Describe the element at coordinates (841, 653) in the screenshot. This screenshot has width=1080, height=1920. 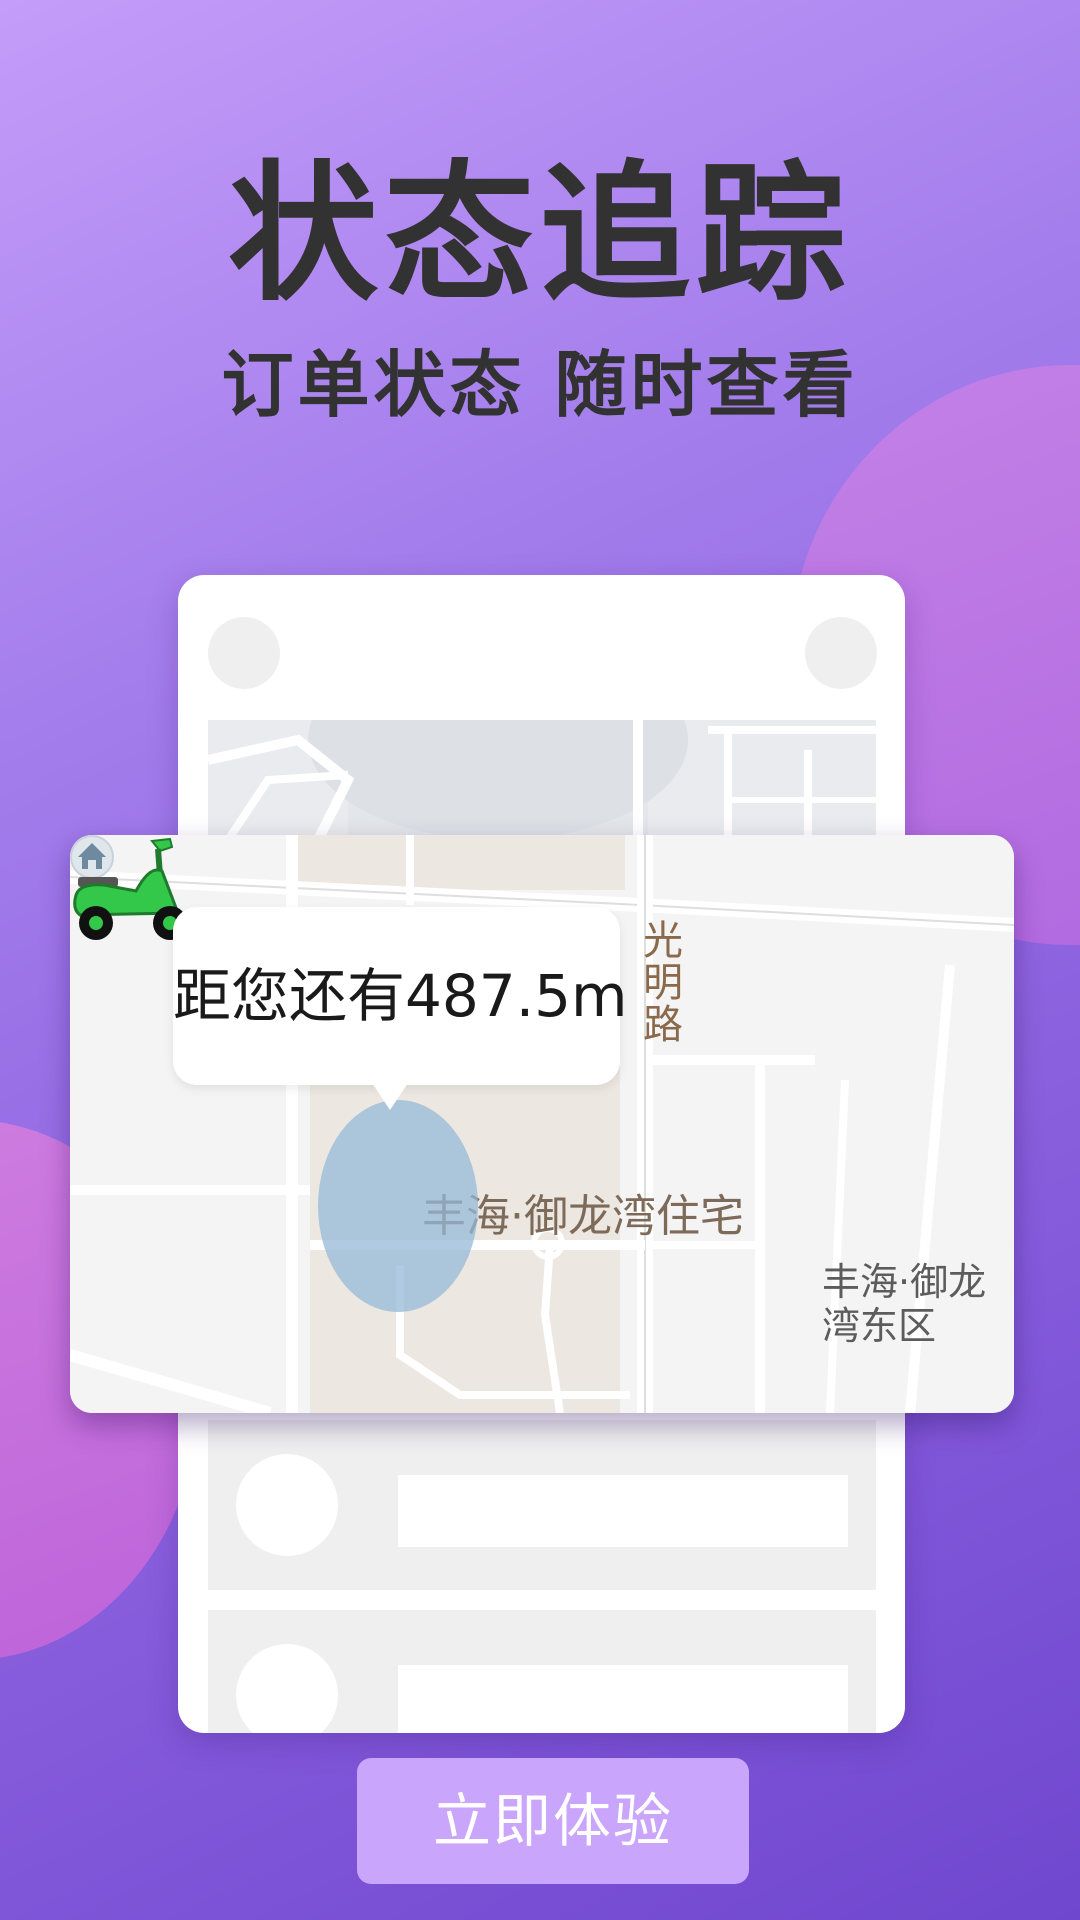
I see `phone-sensor-right` at that location.